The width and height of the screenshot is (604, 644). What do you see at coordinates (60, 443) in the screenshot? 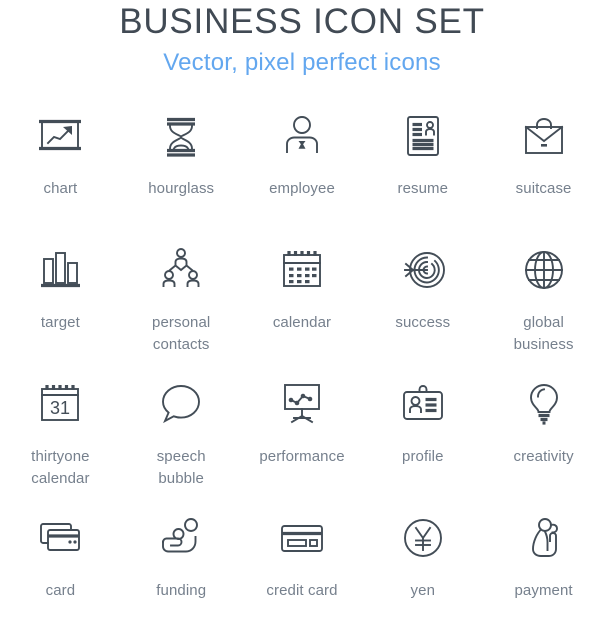
I see `icon-cell-thirtyone-calendar: 31 thirtyone calendar` at bounding box center [60, 443].